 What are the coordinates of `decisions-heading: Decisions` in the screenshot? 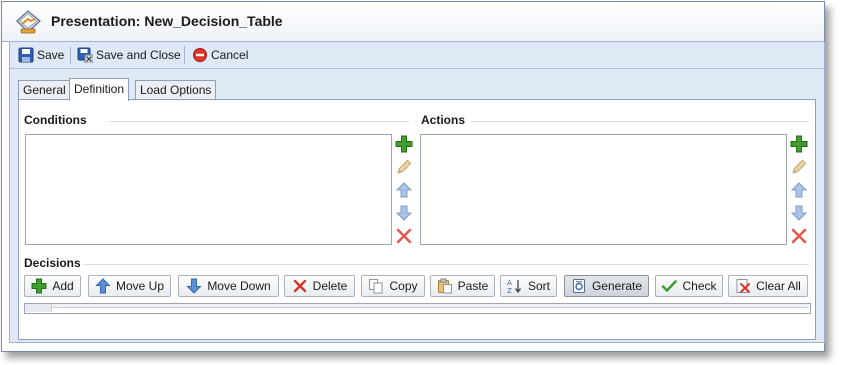 It's located at (52, 263).